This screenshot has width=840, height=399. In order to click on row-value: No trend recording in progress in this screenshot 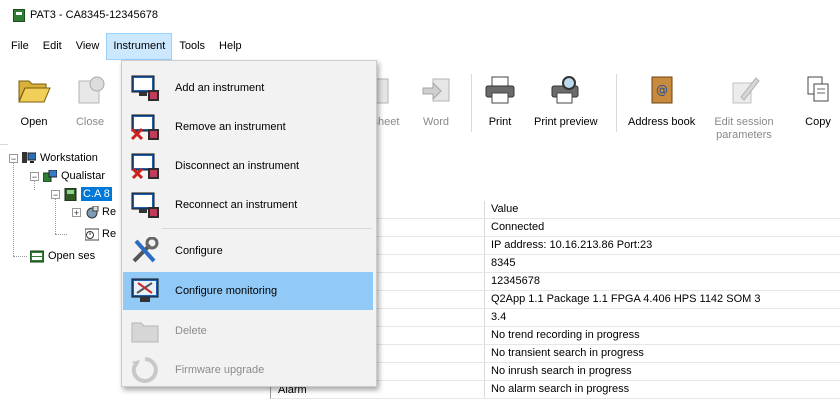, I will do `click(662, 335)`.